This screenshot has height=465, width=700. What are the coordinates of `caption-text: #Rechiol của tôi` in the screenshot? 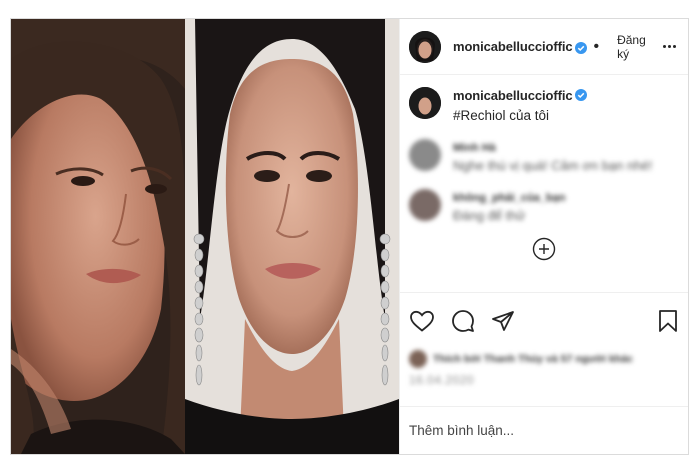 It's located at (501, 115).